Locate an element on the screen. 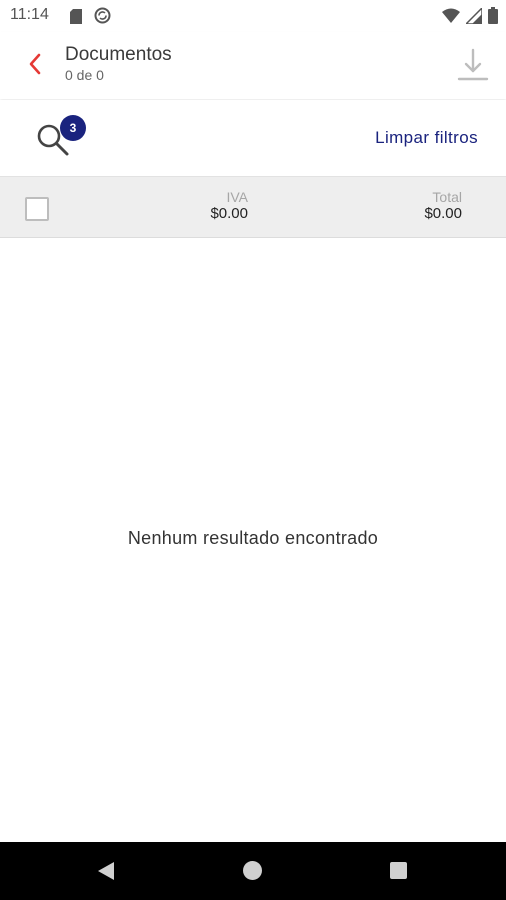 The width and height of the screenshot is (506, 900). total-summary: Total $0.00 is located at coordinates (443, 206).